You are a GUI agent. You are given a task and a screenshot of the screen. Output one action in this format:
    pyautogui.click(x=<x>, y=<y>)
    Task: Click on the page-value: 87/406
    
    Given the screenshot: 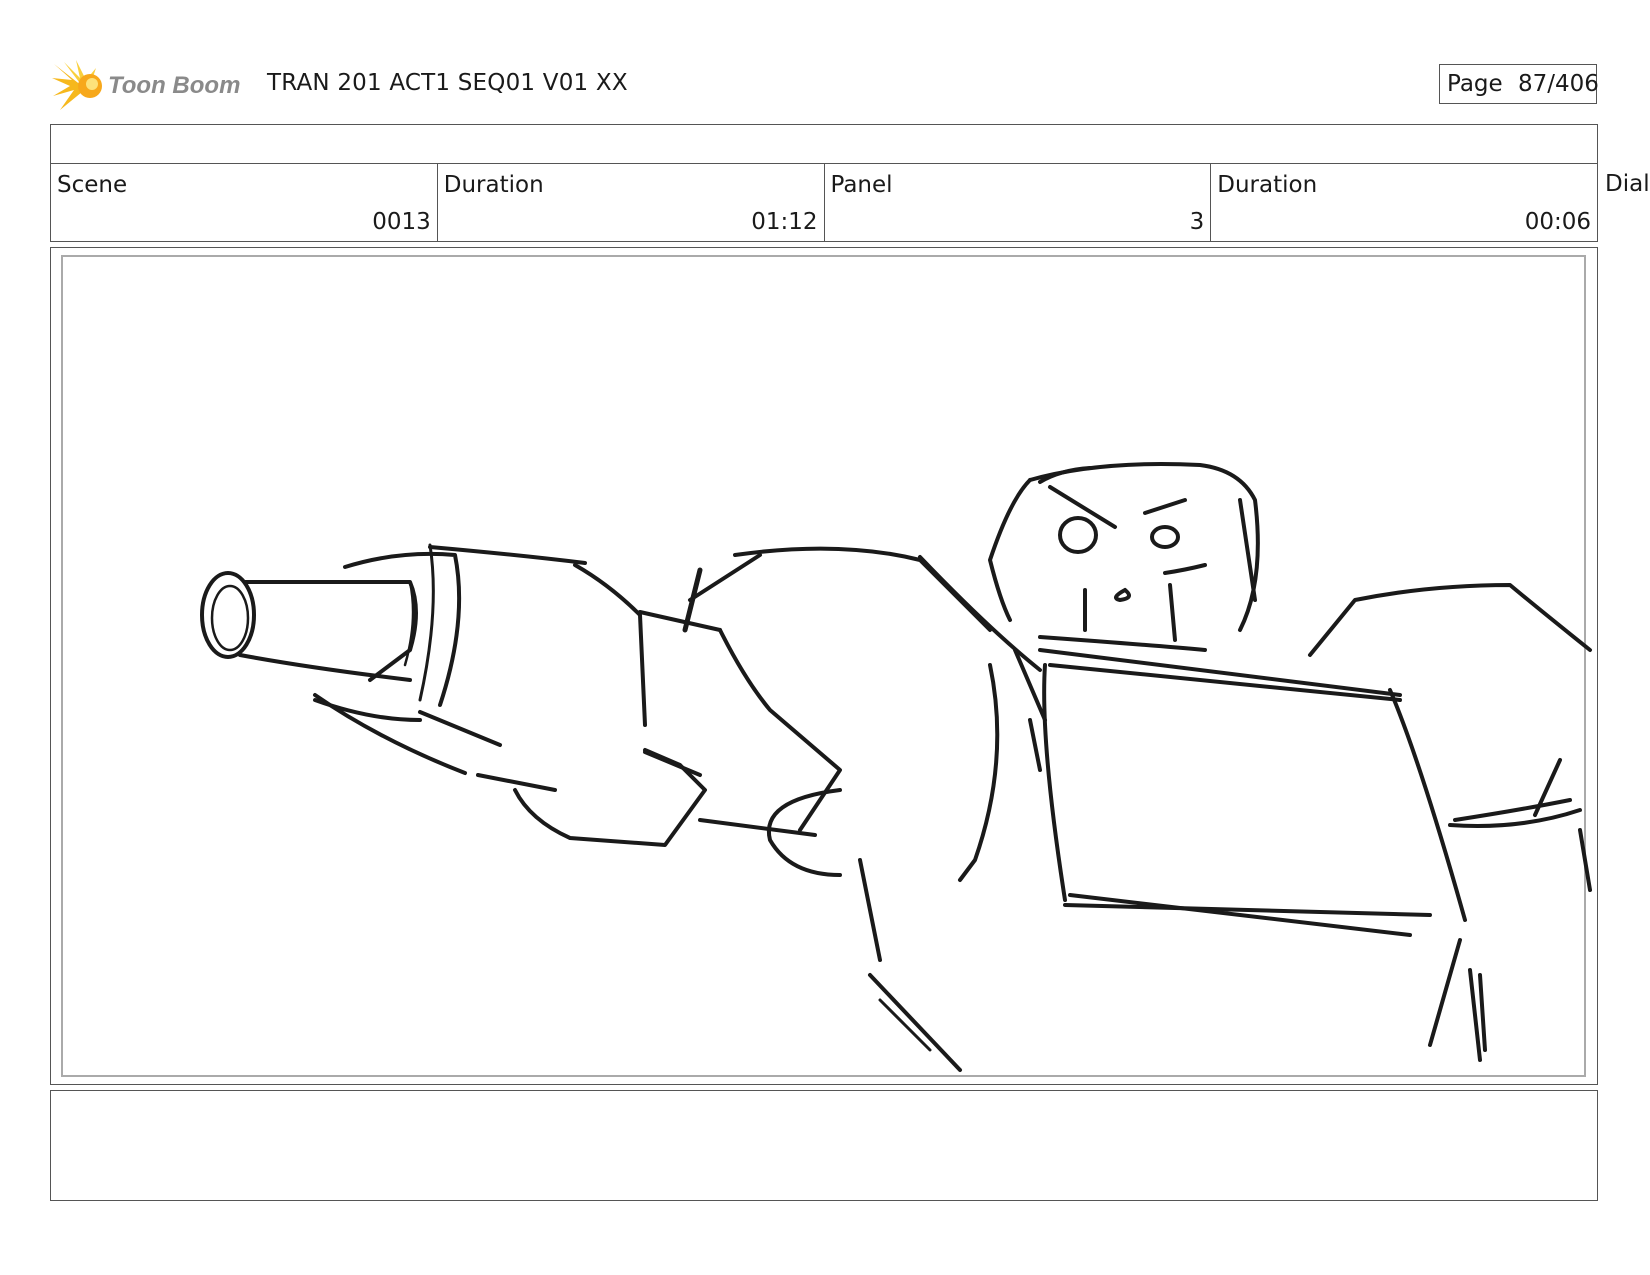 What is the action you would take?
    pyautogui.click(x=1558, y=84)
    